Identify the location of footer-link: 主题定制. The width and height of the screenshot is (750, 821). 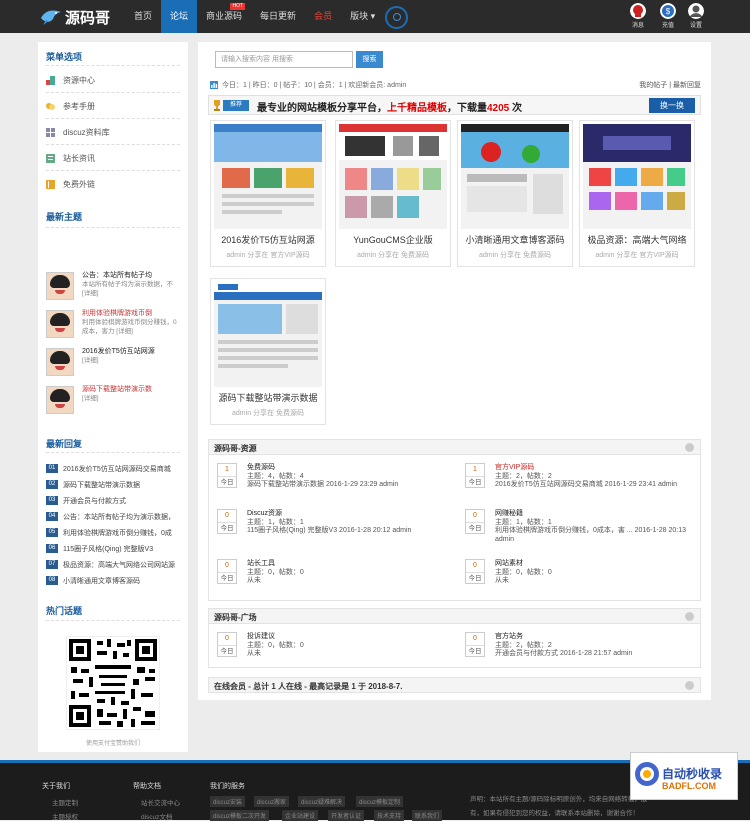
(65, 802).